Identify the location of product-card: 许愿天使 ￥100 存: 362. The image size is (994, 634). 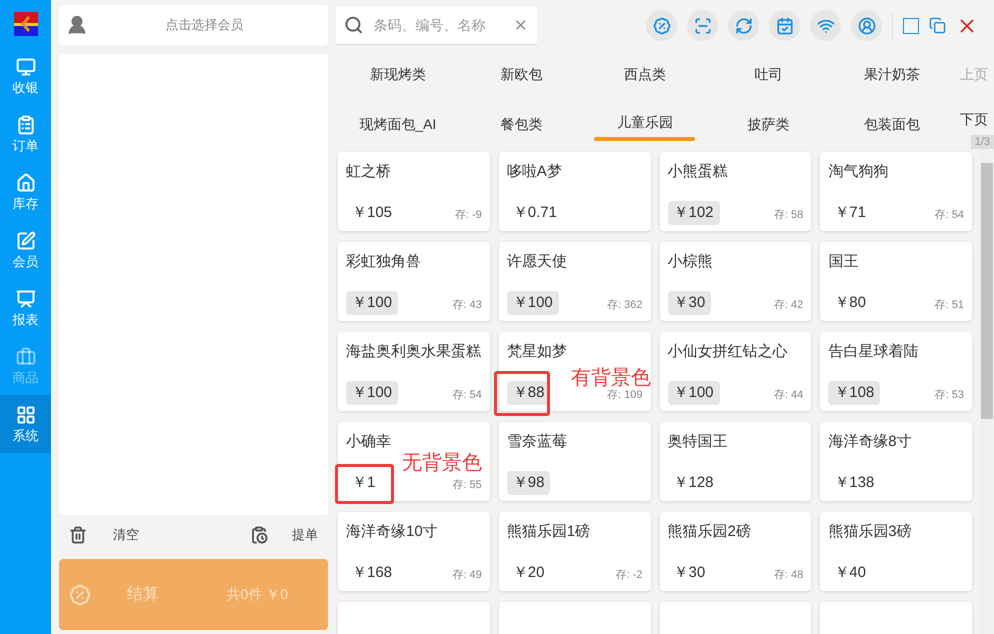
(574, 281).